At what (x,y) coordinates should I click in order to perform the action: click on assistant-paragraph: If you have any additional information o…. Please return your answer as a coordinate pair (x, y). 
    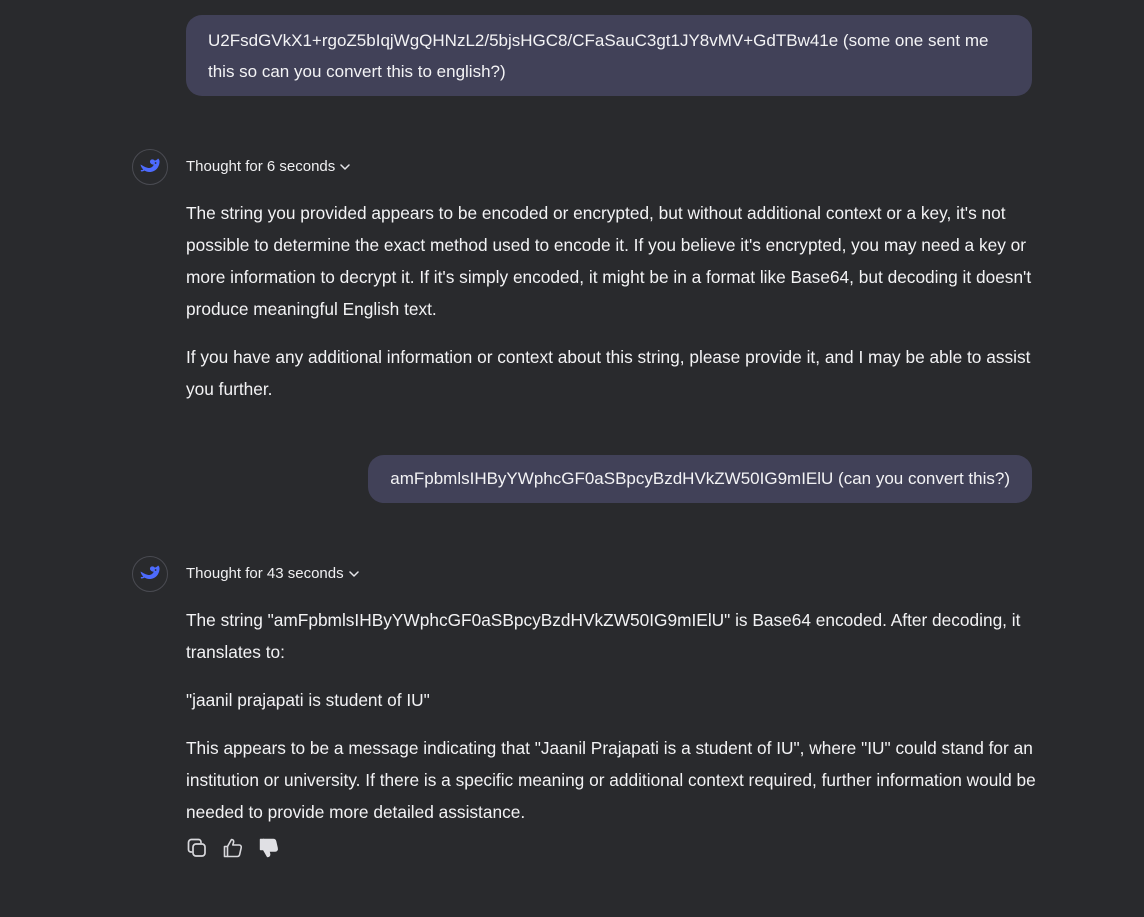
    Looking at the image, I should click on (608, 373).